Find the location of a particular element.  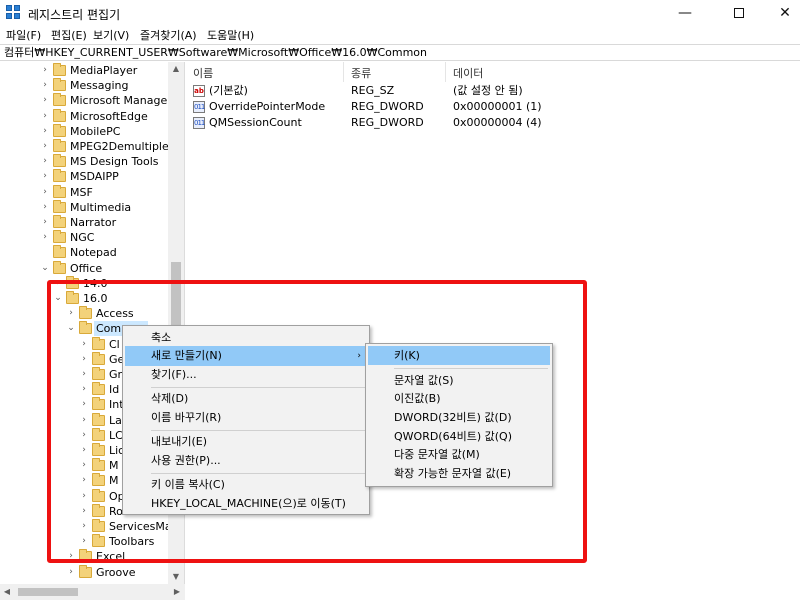

menu-edit: 편집(E) is located at coordinates (69, 35).